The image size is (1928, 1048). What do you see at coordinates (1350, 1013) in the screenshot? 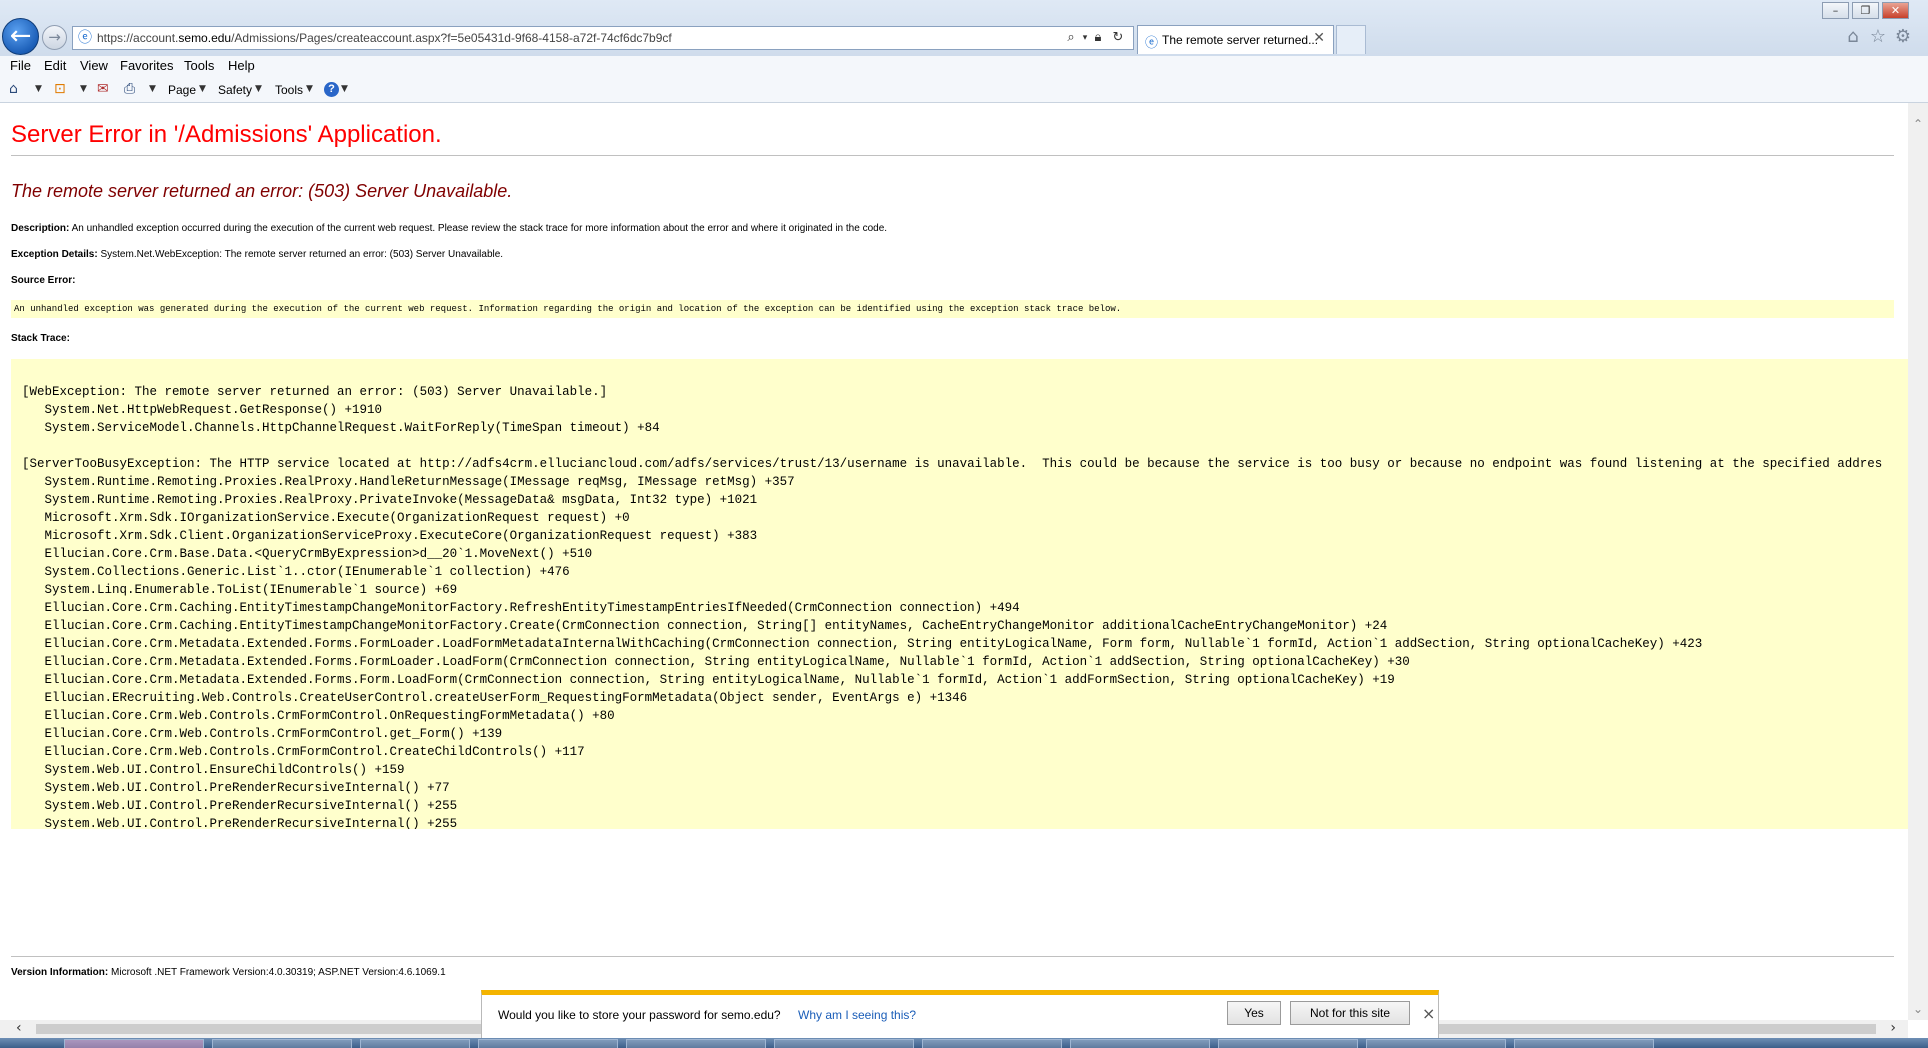
I see `not-for-this-site-button: Not for this site` at bounding box center [1350, 1013].